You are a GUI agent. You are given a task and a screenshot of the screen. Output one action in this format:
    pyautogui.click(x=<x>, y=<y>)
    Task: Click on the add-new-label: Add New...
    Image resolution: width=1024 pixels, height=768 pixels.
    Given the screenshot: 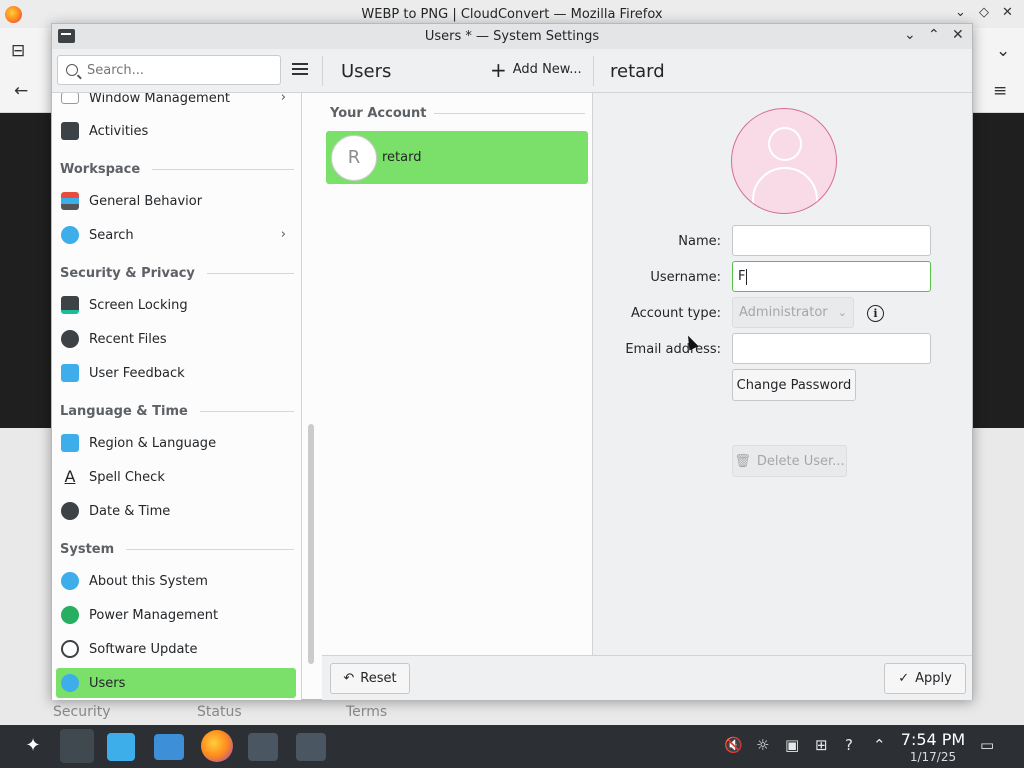 What is the action you would take?
    pyautogui.click(x=547, y=69)
    